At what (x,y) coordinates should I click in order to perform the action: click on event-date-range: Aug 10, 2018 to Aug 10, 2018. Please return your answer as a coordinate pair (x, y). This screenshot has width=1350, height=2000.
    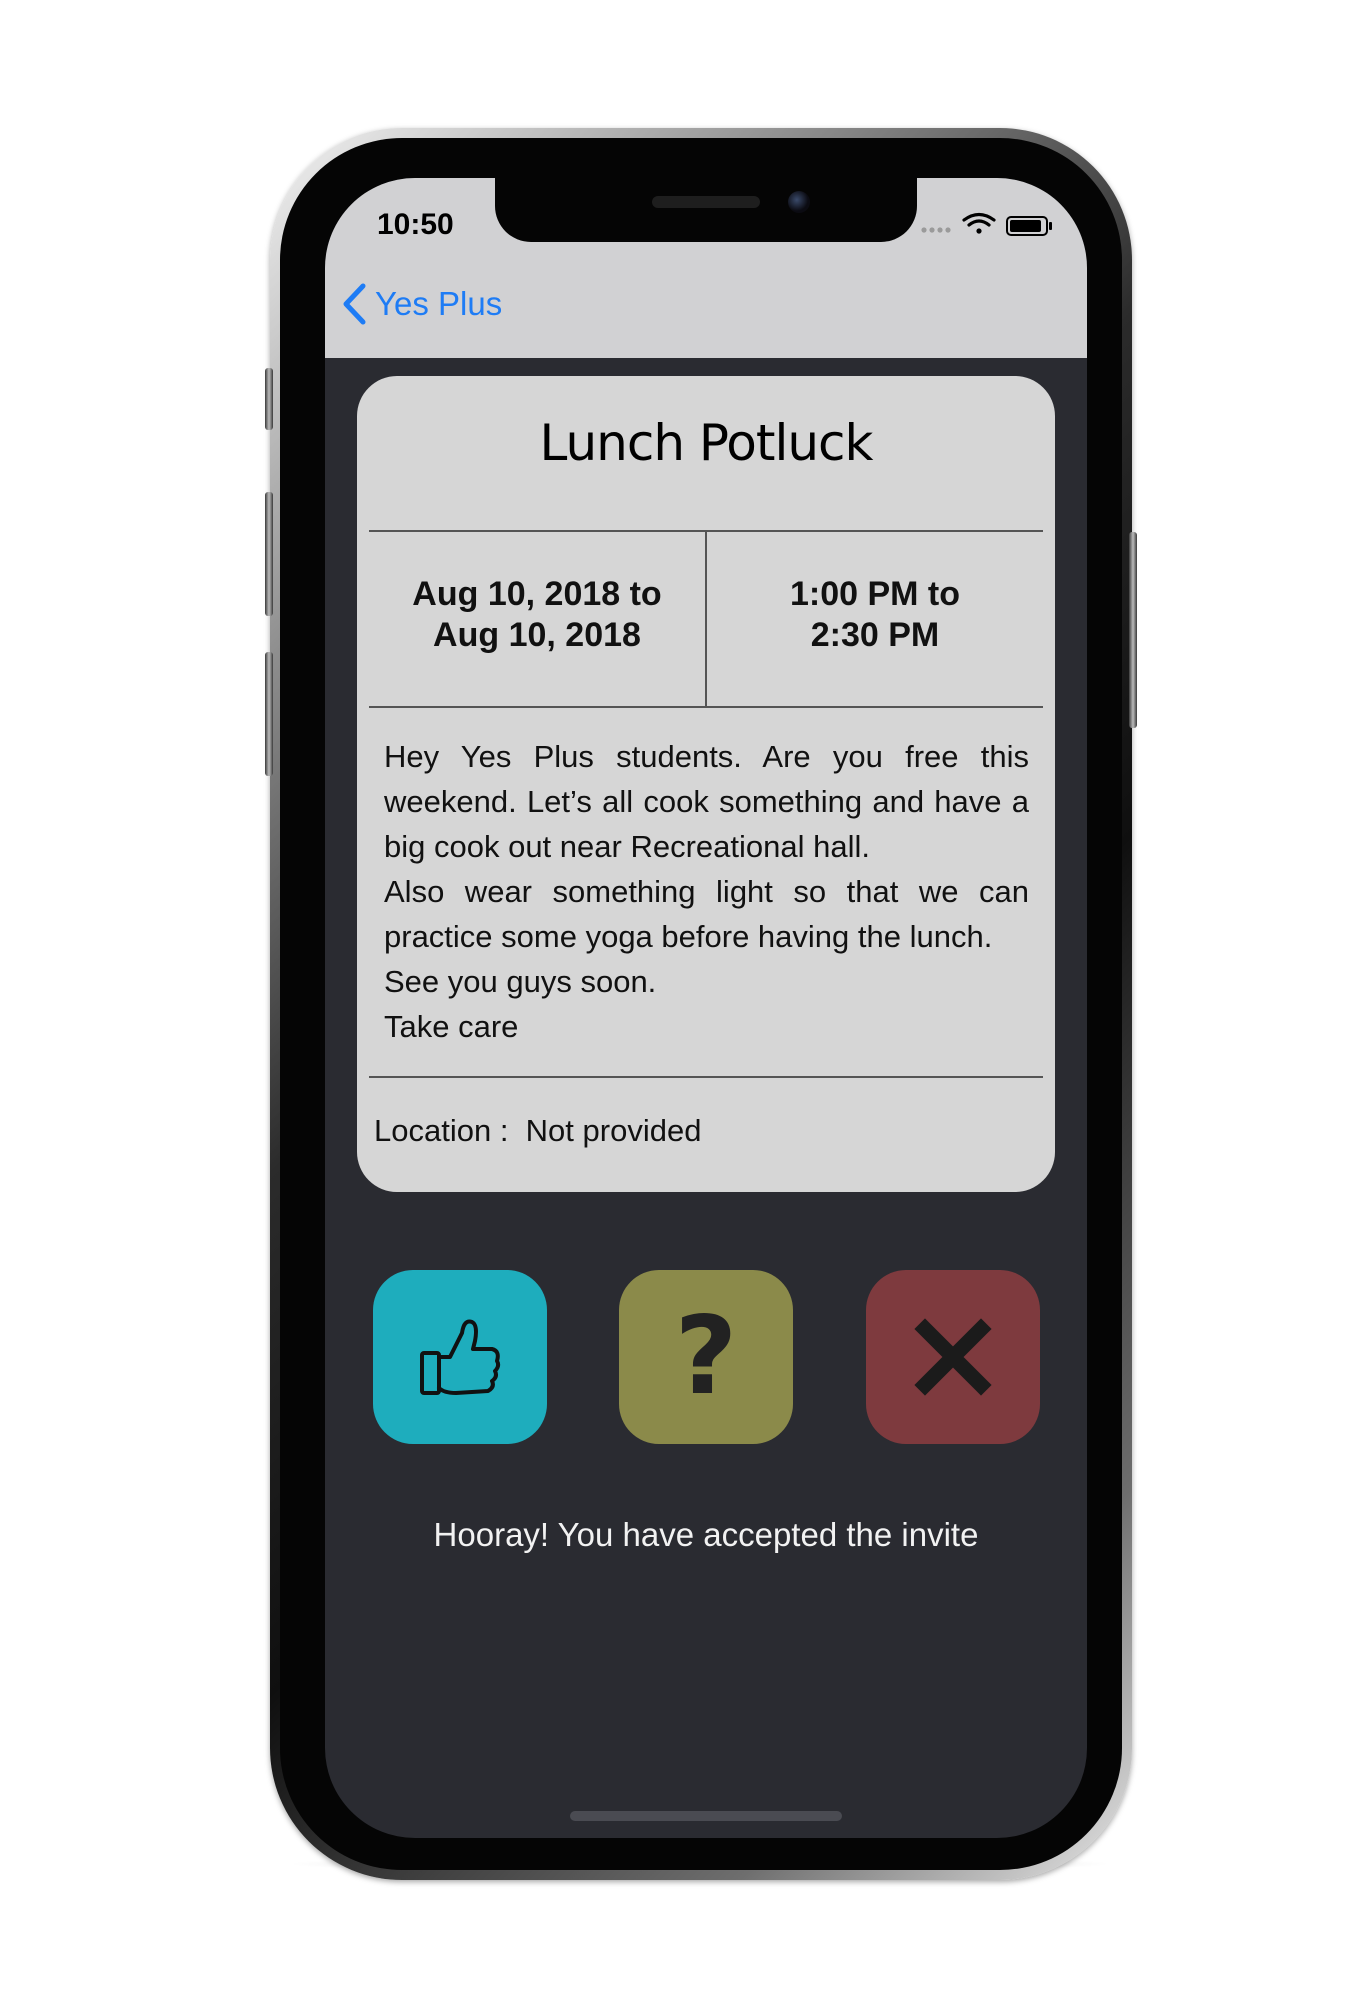
    Looking at the image, I should click on (537, 615).